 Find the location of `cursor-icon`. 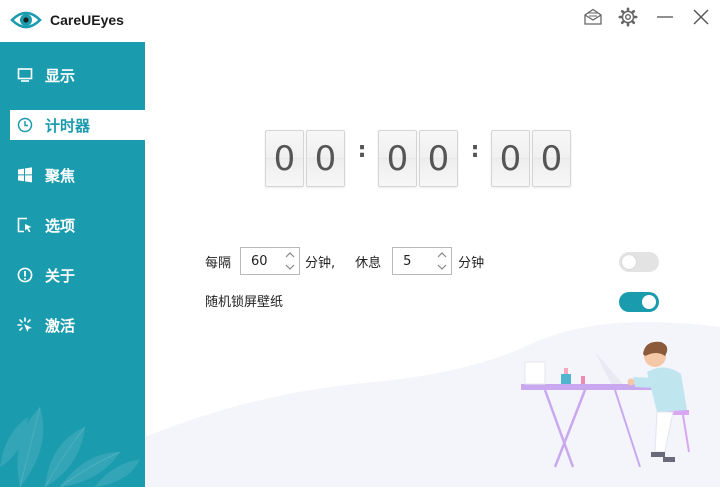

cursor-icon is located at coordinates (25, 225).